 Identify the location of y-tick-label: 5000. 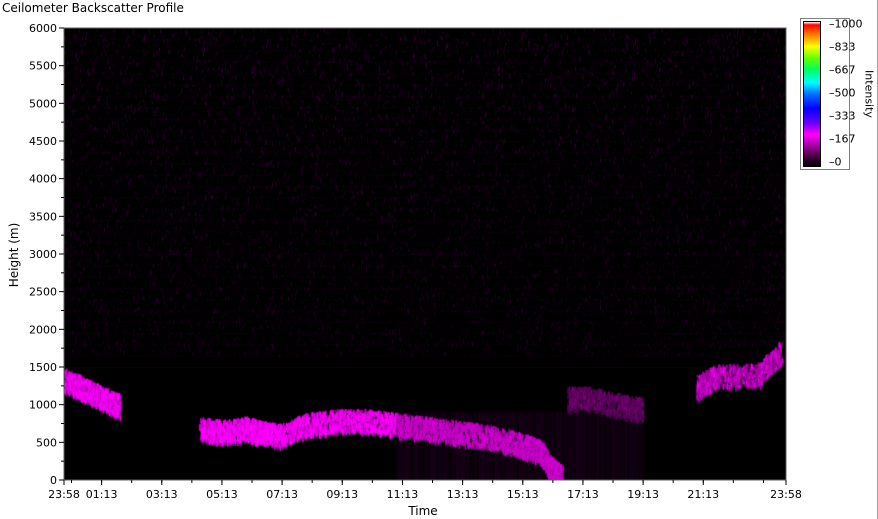
(43, 103).